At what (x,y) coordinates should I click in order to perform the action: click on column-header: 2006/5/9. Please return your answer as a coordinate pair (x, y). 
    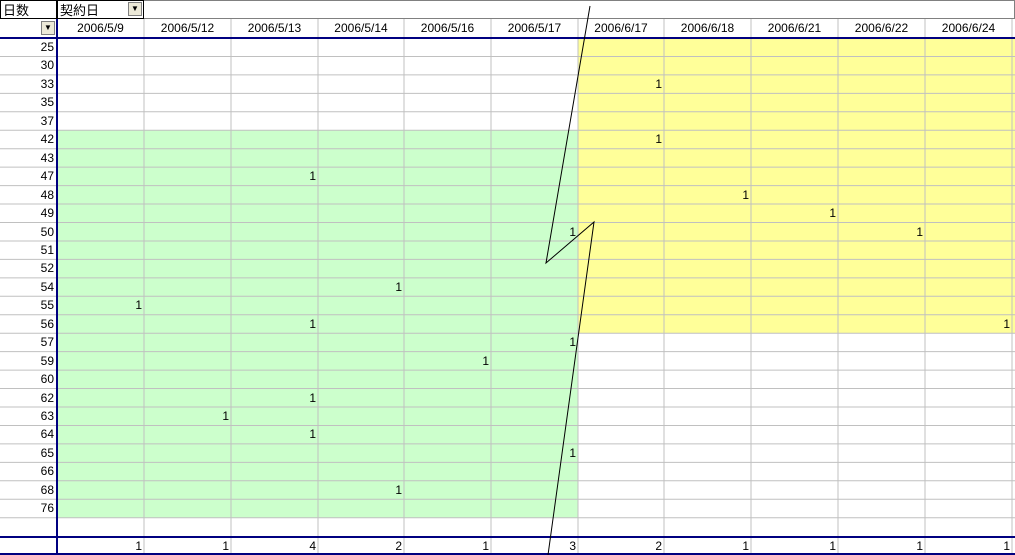
    Looking at the image, I should click on (100, 28).